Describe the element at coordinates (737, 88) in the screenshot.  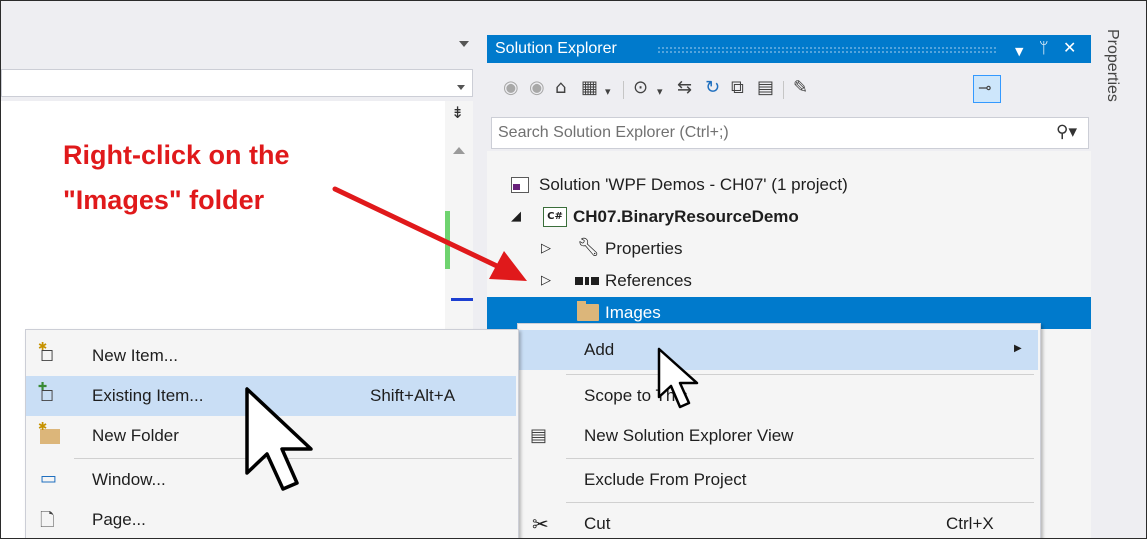
I see `collapse-all-icon: ⧉` at that location.